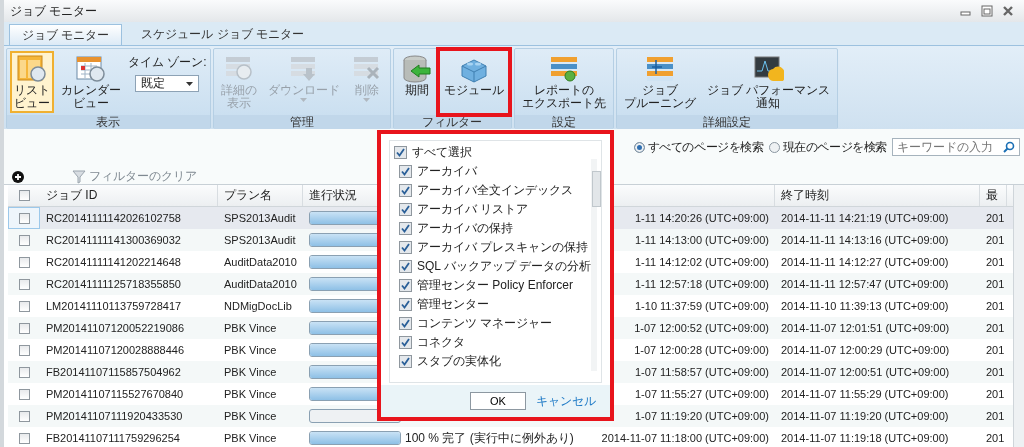 Image resolution: width=1024 pixels, height=447 pixels. I want to click on table-cell: FB20141107111759296254, so click(113, 438).